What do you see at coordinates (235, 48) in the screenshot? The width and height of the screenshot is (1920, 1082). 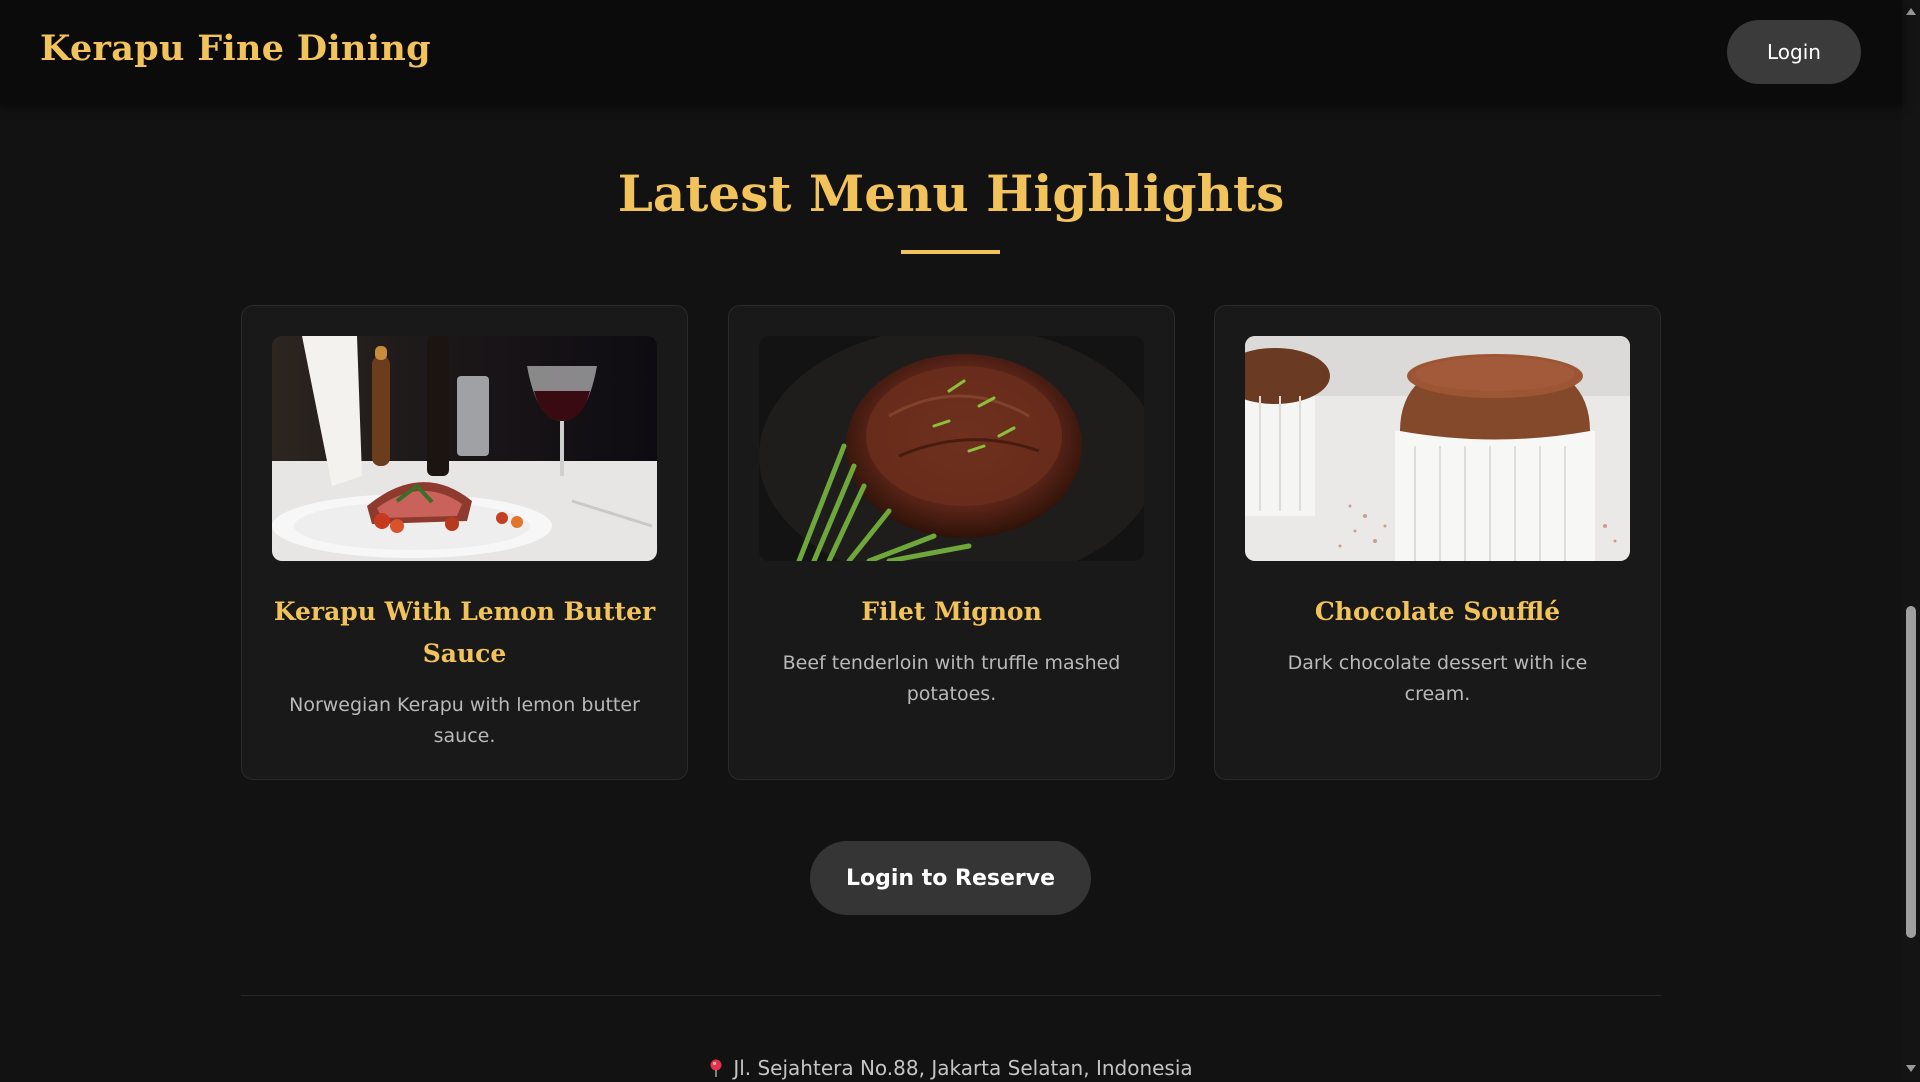 I see `brand-logo-text: Kerapu Fine Dining` at bounding box center [235, 48].